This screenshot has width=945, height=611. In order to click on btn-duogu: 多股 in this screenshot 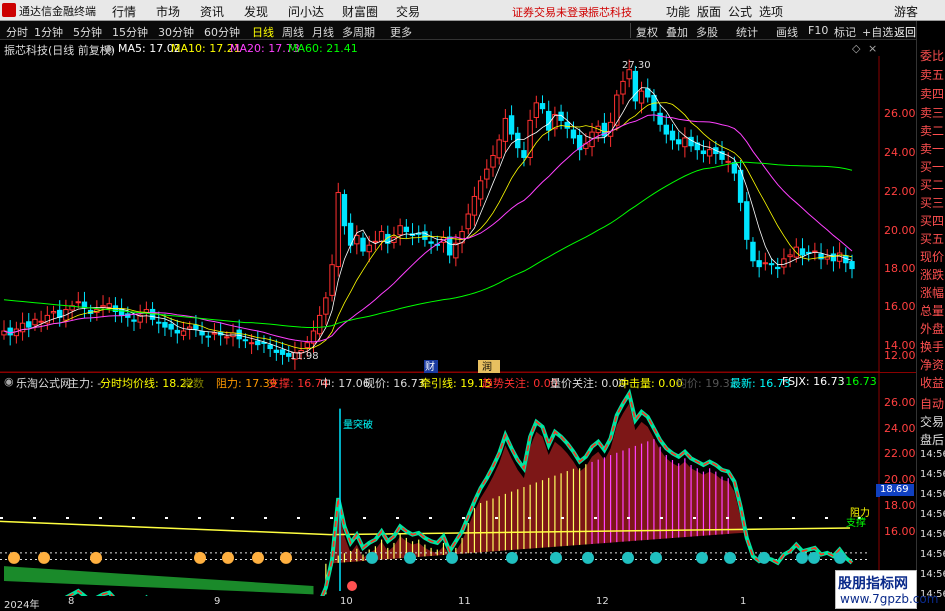, I will do `click(707, 32)`.